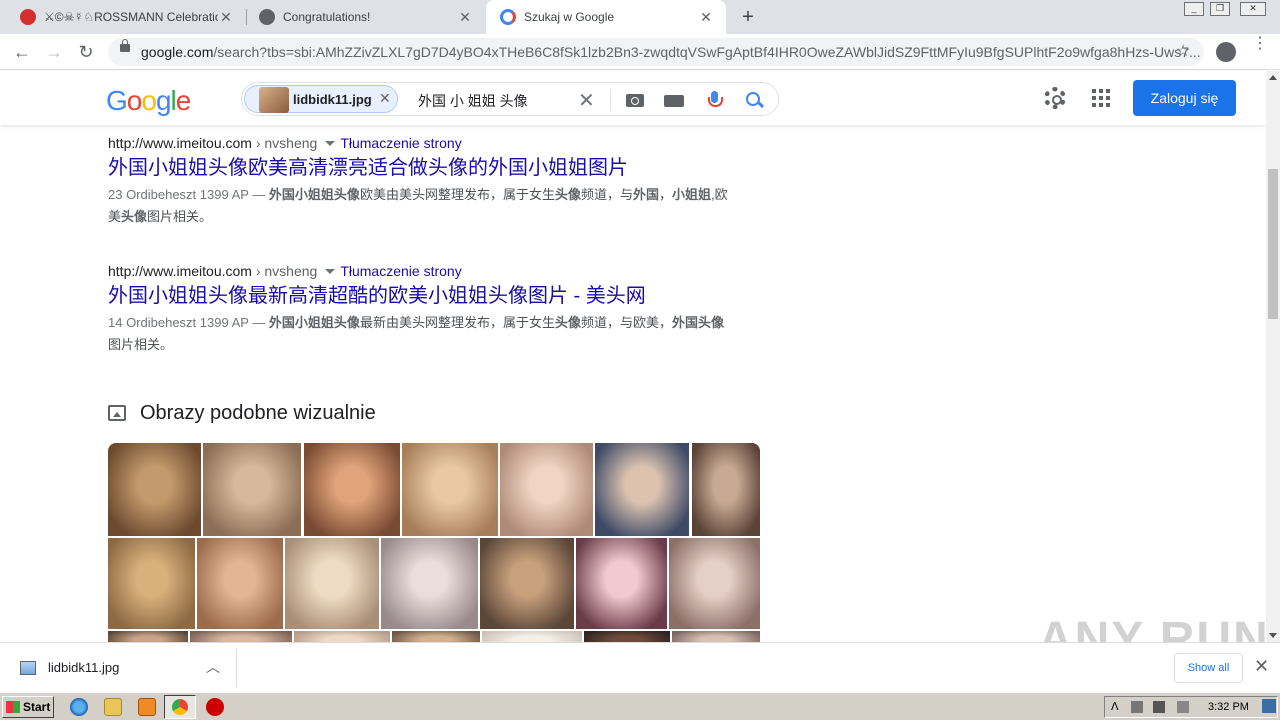 This screenshot has width=1280, height=720. Describe the element at coordinates (147, 707) in the screenshot. I see `media-player-icon` at that location.